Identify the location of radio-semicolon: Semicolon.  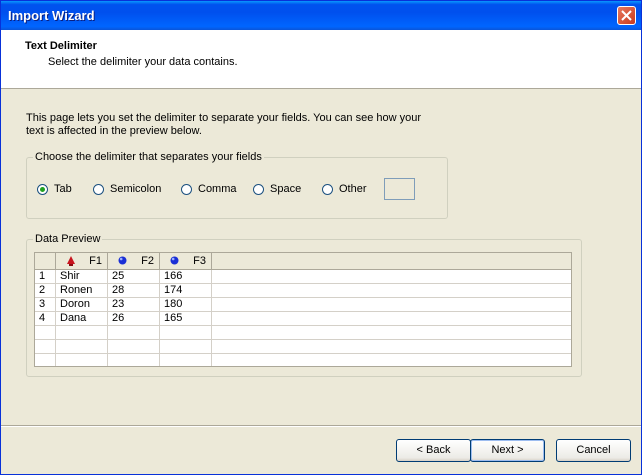
(127, 189).